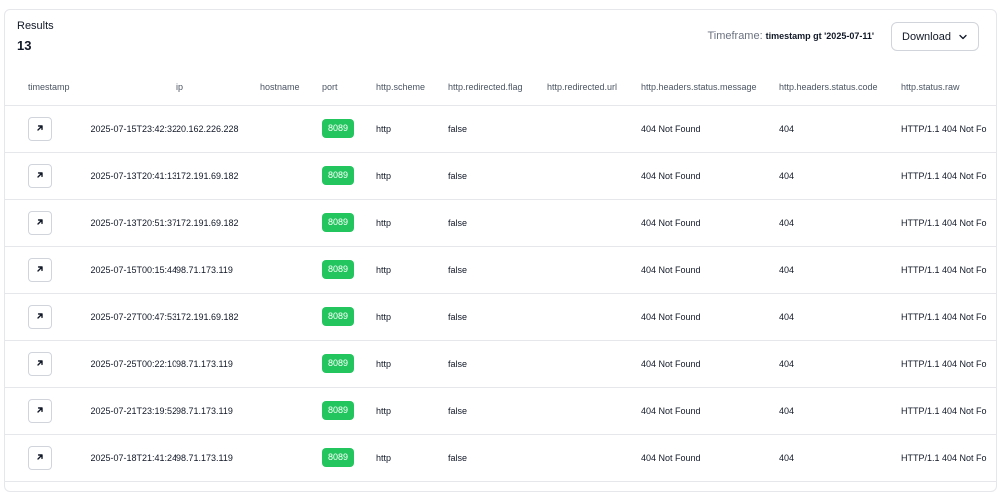  What do you see at coordinates (790, 36) in the screenshot?
I see `timeframe: Timeframe: timestamp gt '2025-07-11'` at bounding box center [790, 36].